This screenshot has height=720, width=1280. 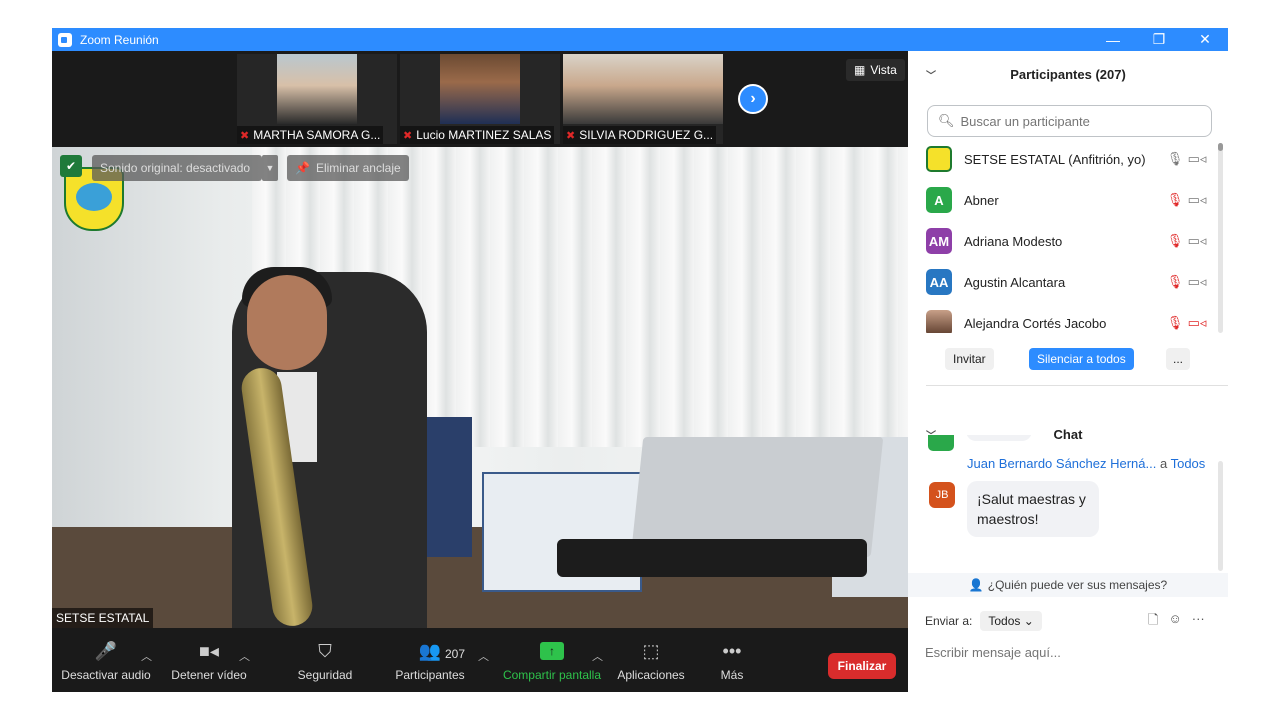 What do you see at coordinates (1067, 241) in the screenshot?
I see `participant-row: AM Adriana Modesto 🎙︎ ▭◃` at bounding box center [1067, 241].